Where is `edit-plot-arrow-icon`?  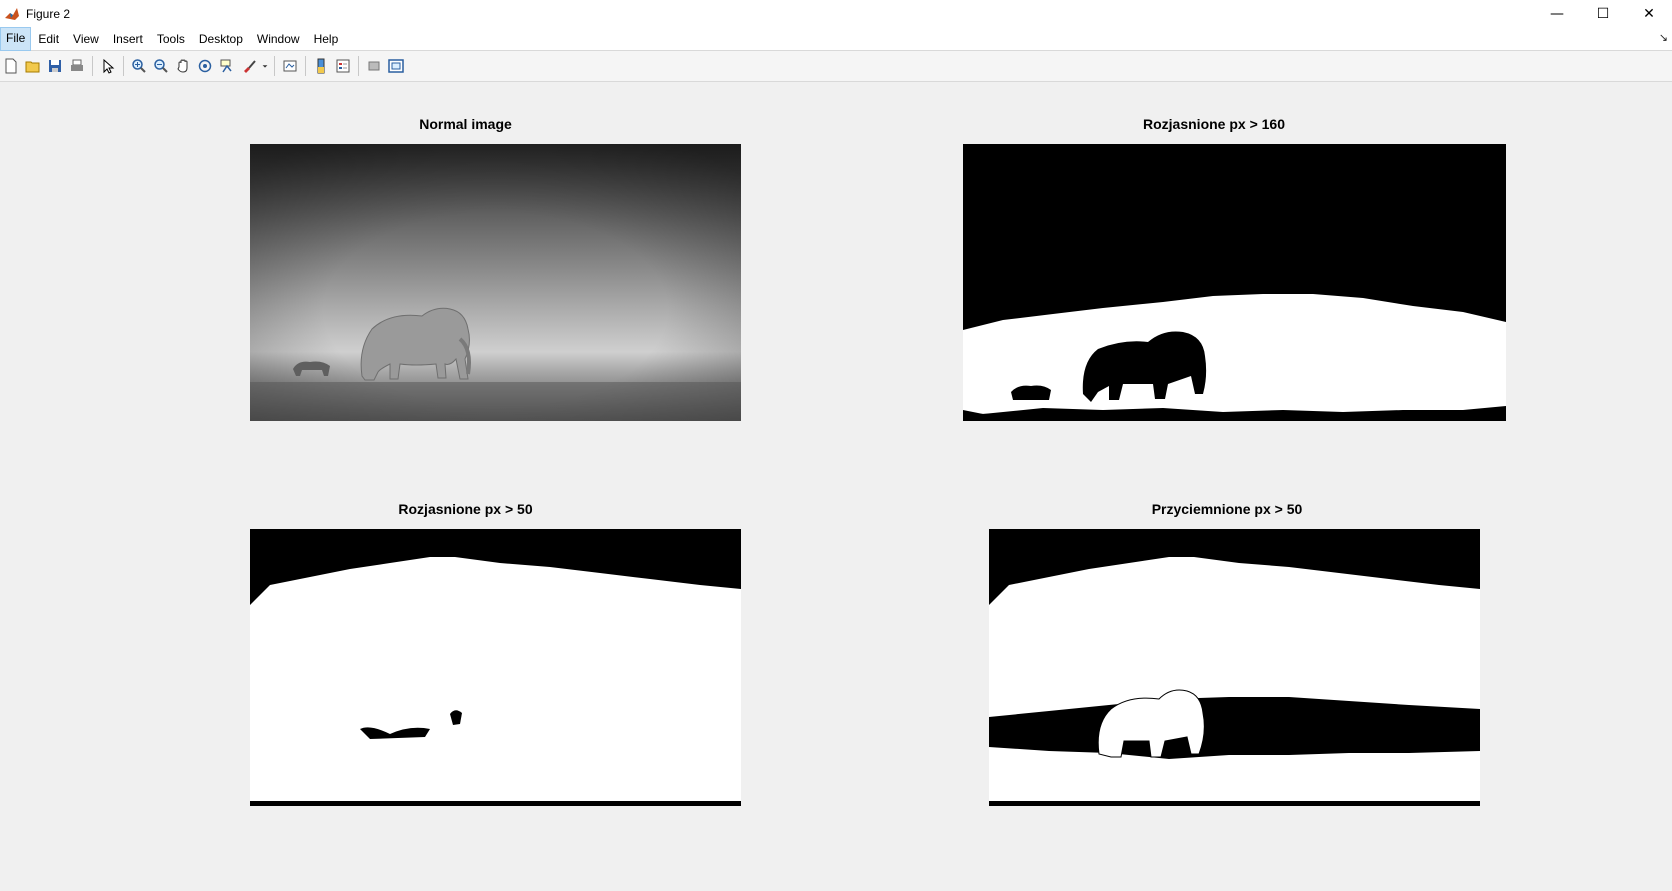
edit-plot-arrow-icon is located at coordinates (108, 66).